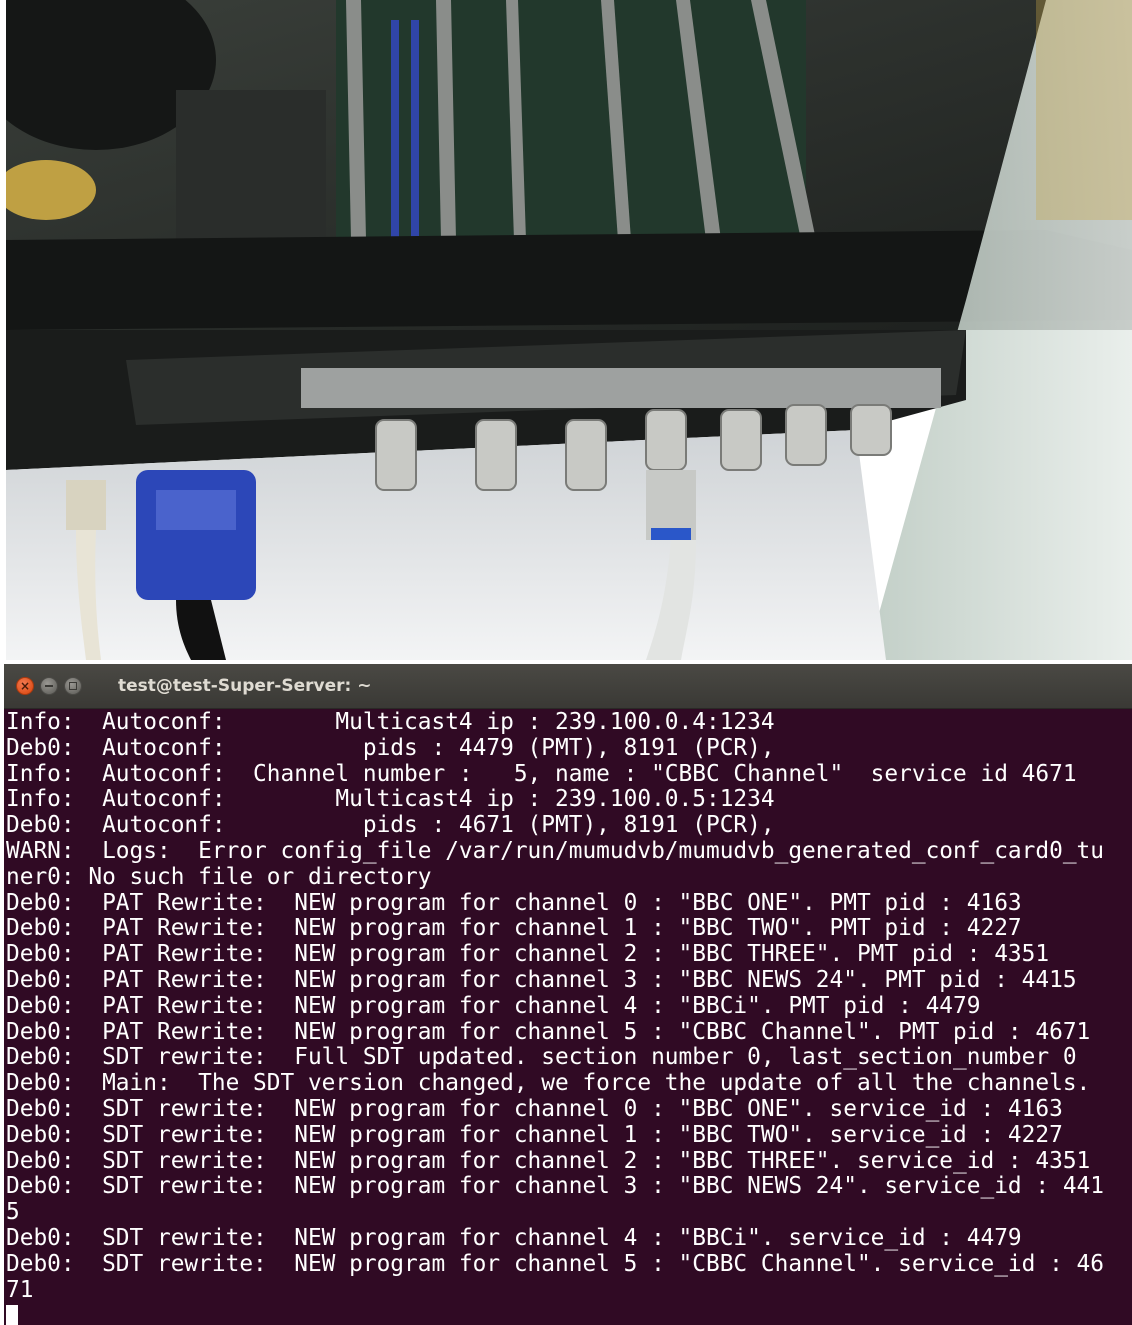 The image size is (1132, 1325). I want to click on title-bar: × test@test-Super-Server: ~, so click(568, 686).